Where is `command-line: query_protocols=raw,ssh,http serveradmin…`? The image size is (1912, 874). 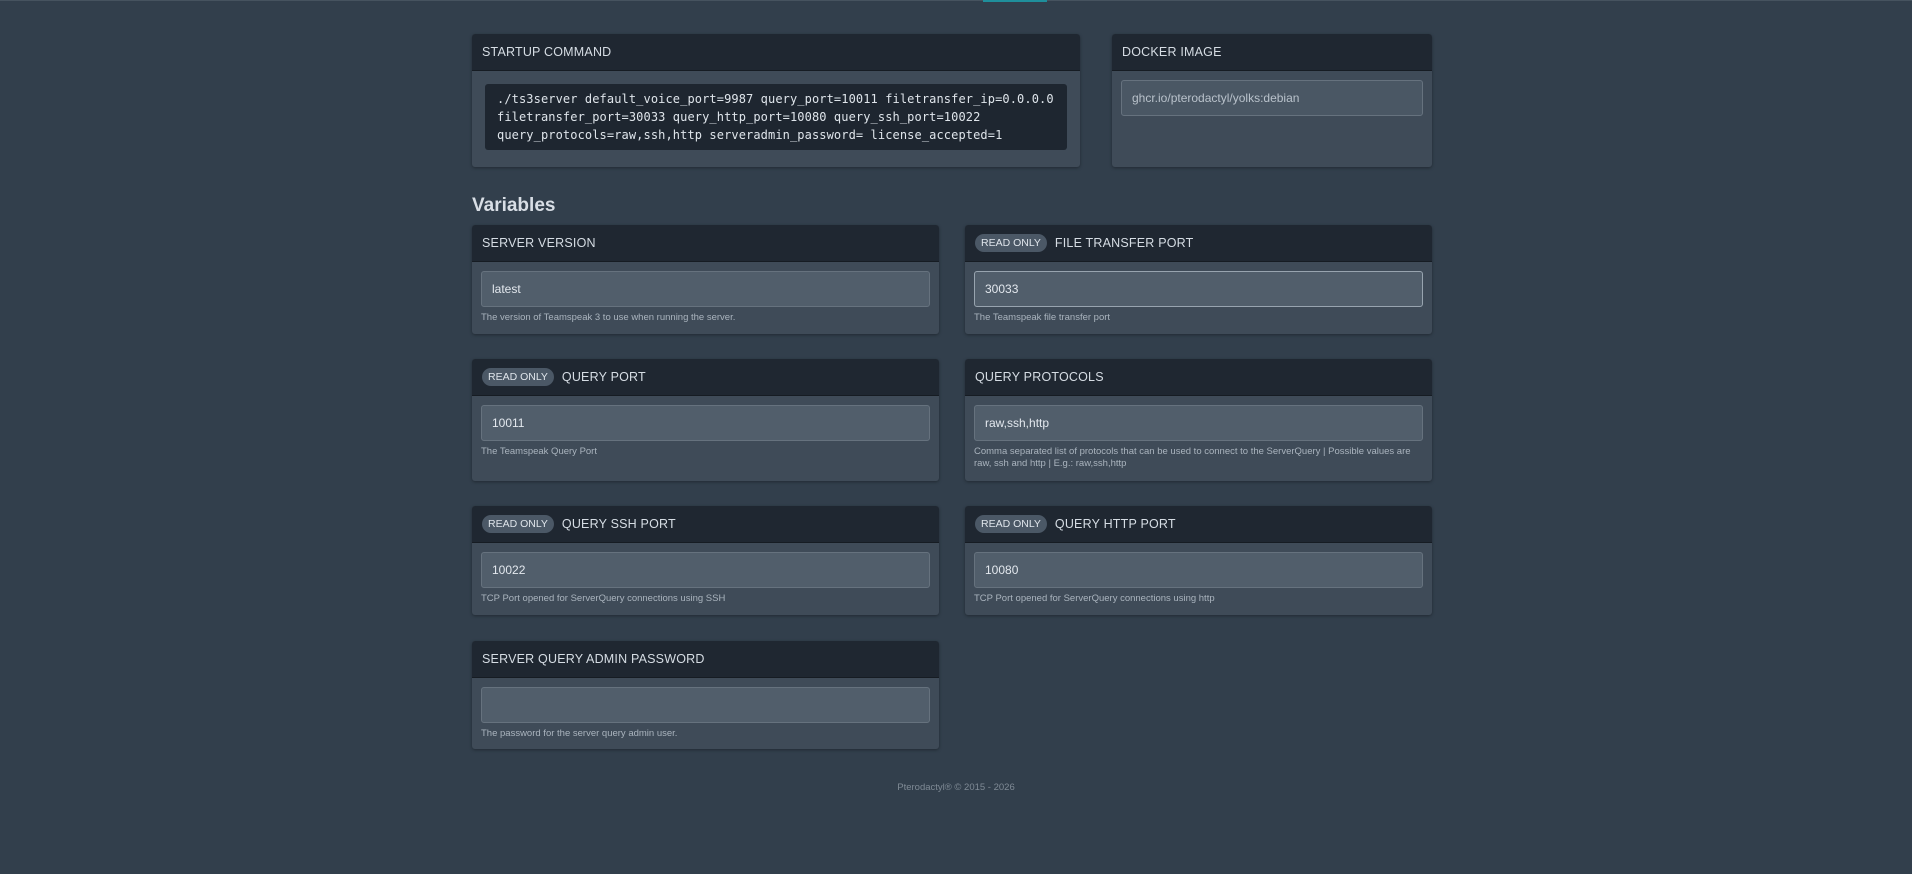
command-line: query_protocols=raw,ssh,http serveradmin… is located at coordinates (750, 135).